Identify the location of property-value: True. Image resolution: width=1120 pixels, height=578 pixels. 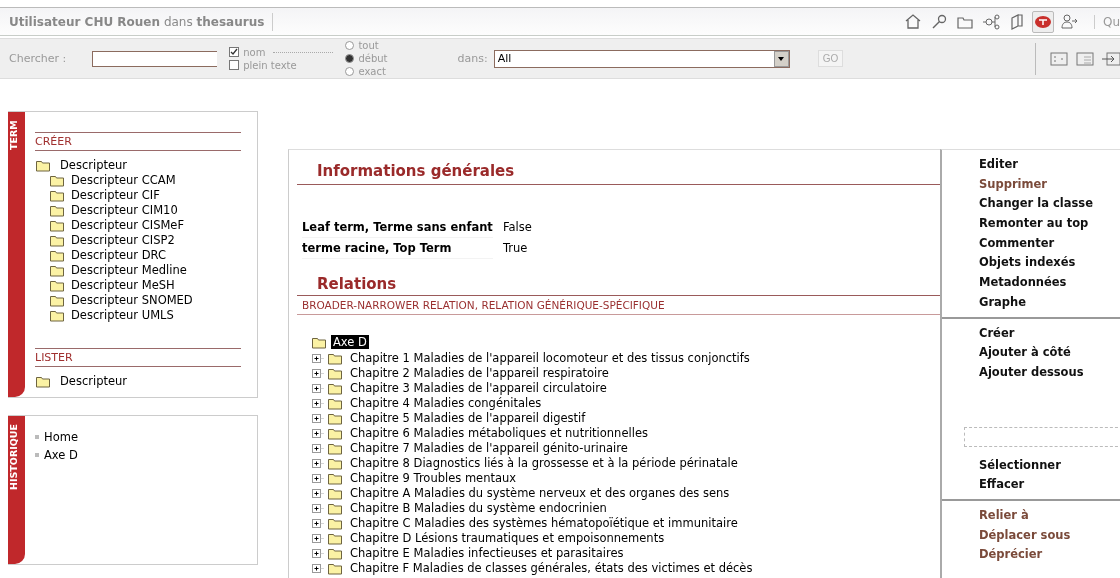
(515, 248).